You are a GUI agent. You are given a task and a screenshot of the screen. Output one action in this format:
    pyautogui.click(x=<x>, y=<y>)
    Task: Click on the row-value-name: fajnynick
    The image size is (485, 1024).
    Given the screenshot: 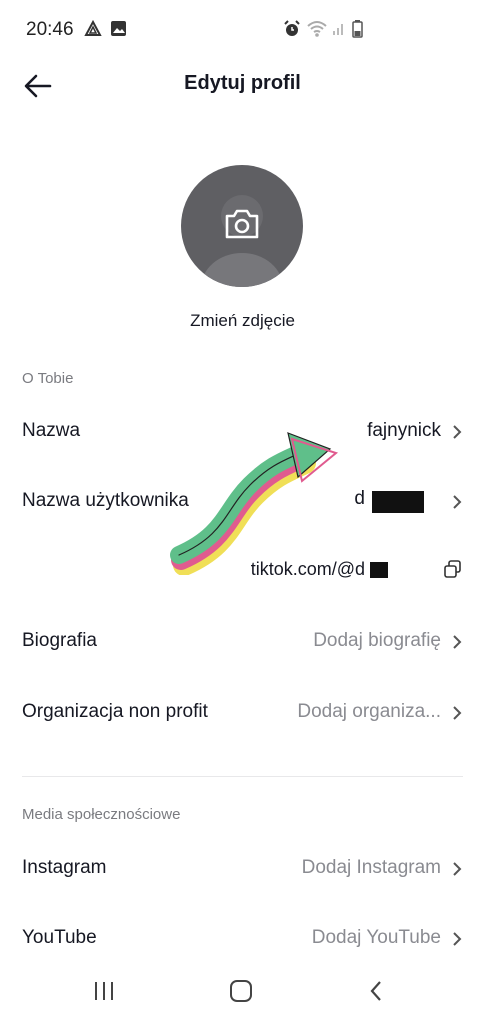 What is the action you would take?
    pyautogui.click(x=404, y=431)
    